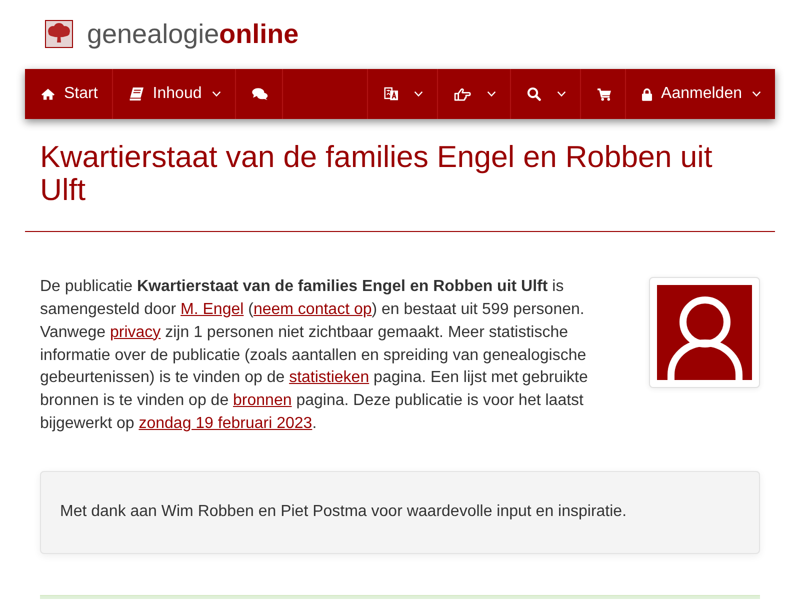  Describe the element at coordinates (344, 512) in the screenshot. I see `acknowledgement-text: Met dank aan Wim Robben en Piet Postma voor waardevolle input en inspiratie.` at that location.